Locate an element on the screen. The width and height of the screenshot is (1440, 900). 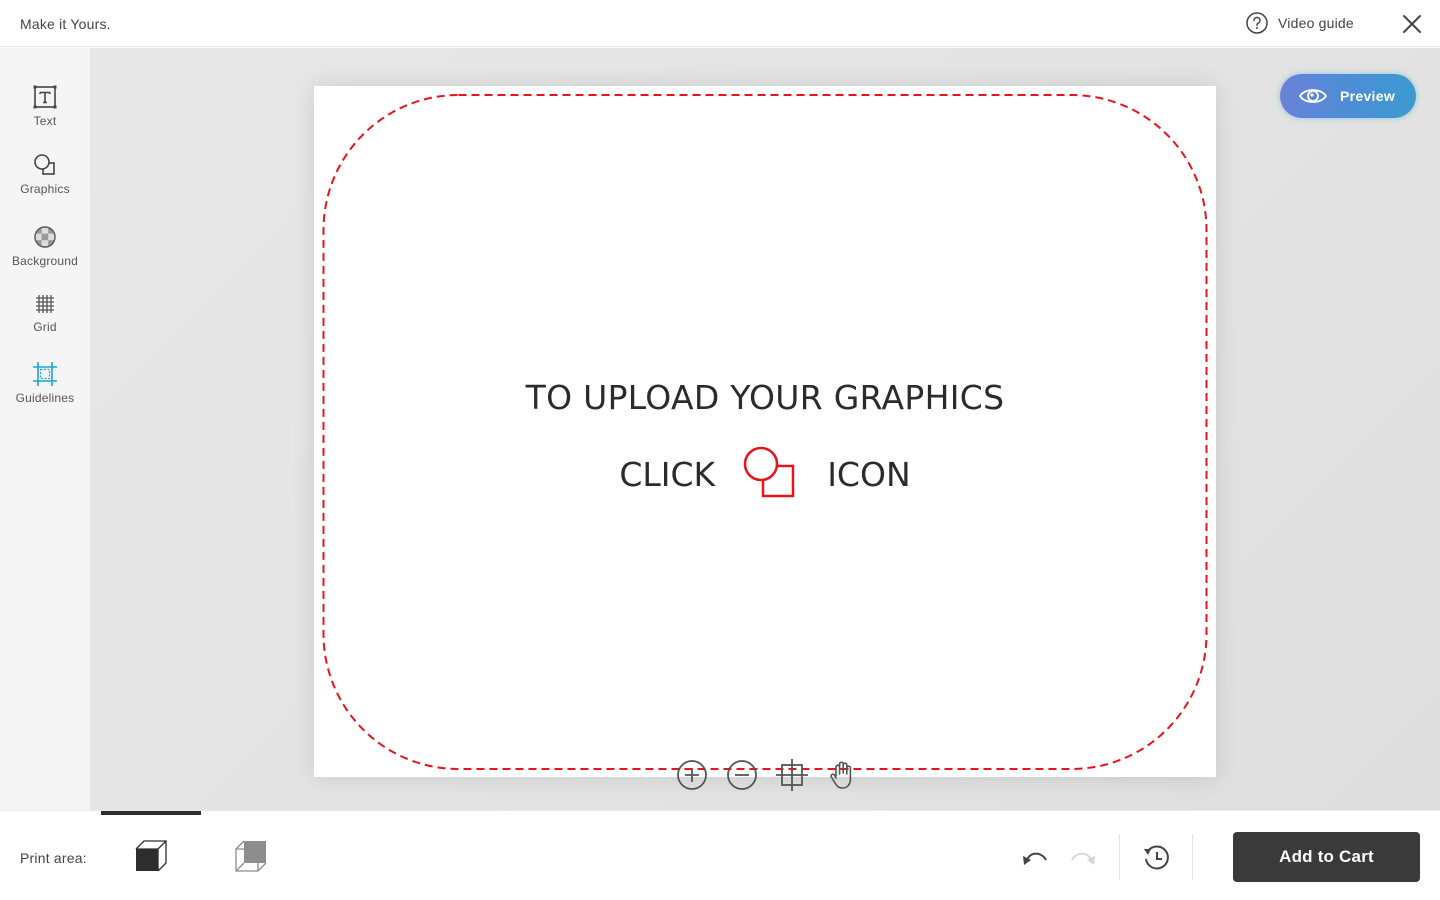
zoom-in-button is located at coordinates (692, 775).